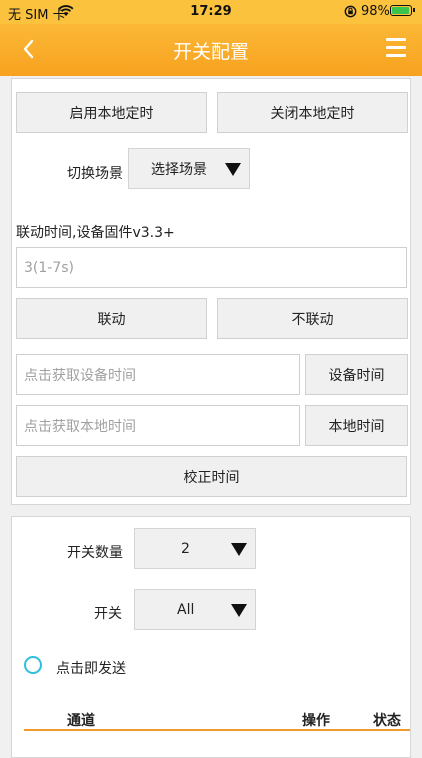 The height and width of the screenshot is (758, 422). I want to click on nav-bar: 开关配置, so click(211, 50).